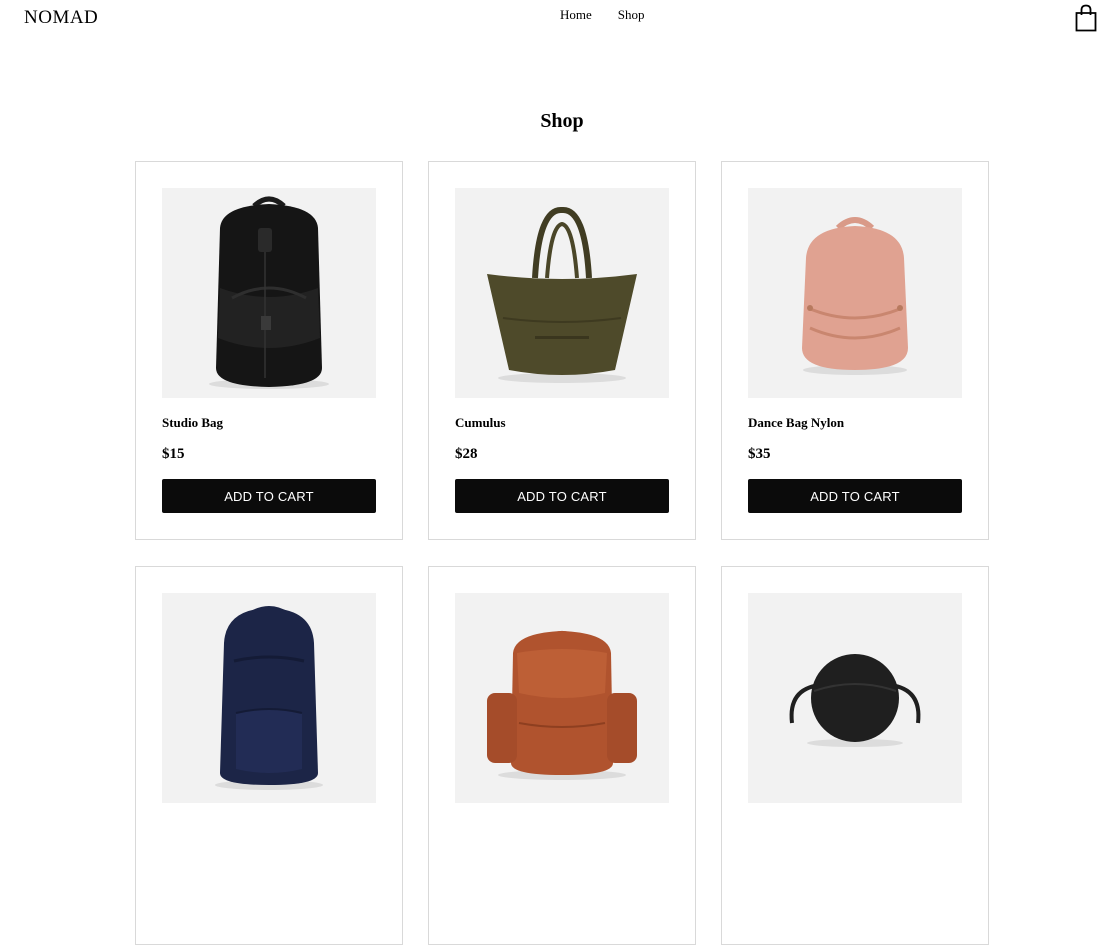 This screenshot has height=945, width=1097. I want to click on product-card: Studio Bag $15 ADD TO CART, so click(269, 350).